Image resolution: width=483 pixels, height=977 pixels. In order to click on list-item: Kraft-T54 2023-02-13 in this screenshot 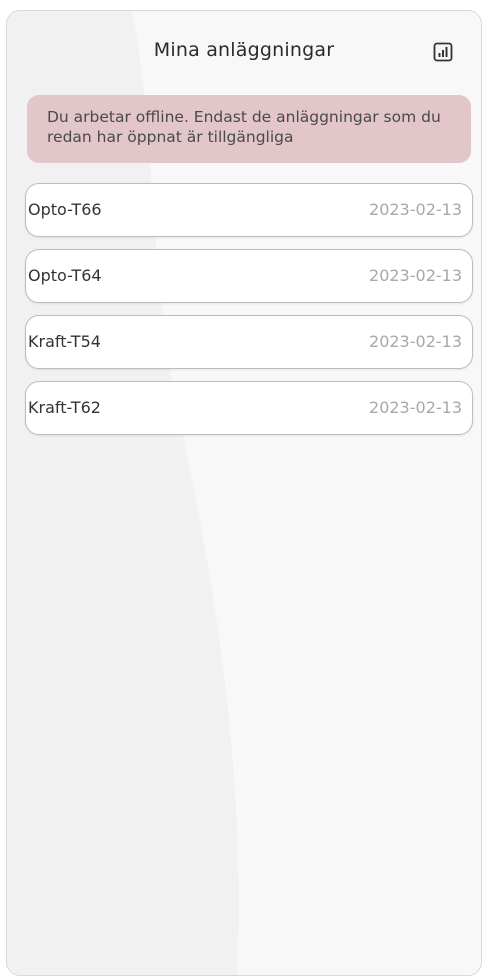, I will do `click(249, 342)`.